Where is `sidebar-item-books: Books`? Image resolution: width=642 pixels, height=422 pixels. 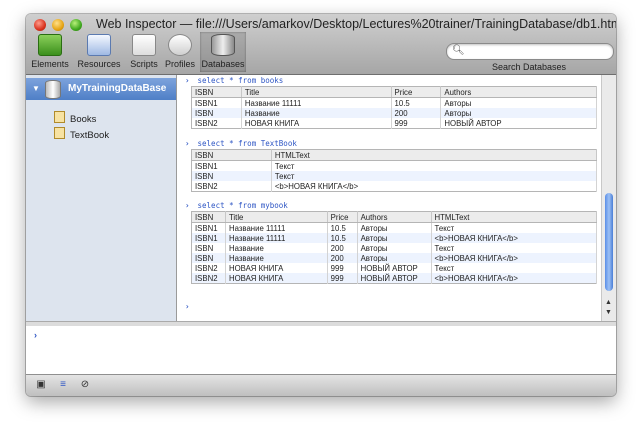
sidebar-item-books: Books is located at coordinates (75, 118).